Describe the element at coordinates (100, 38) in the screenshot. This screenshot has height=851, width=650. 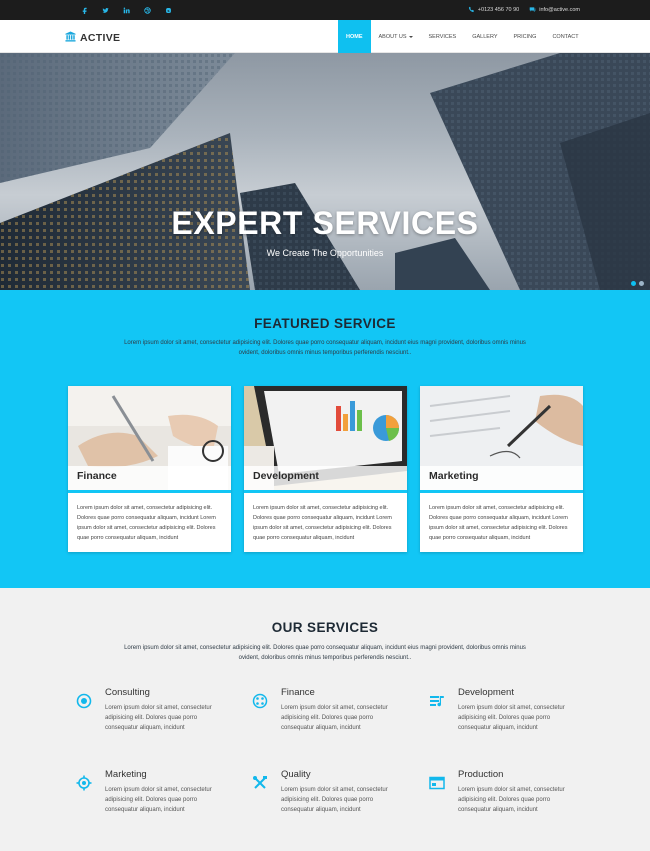
I see `logo-text: ACTIVE` at that location.